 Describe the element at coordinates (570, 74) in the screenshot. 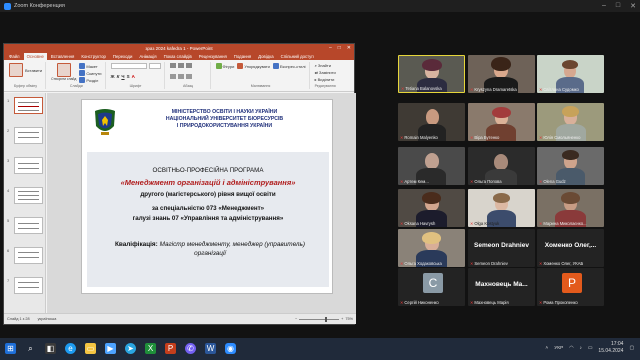

I see `participant-tile: ✕ Світлана Судомко` at that location.